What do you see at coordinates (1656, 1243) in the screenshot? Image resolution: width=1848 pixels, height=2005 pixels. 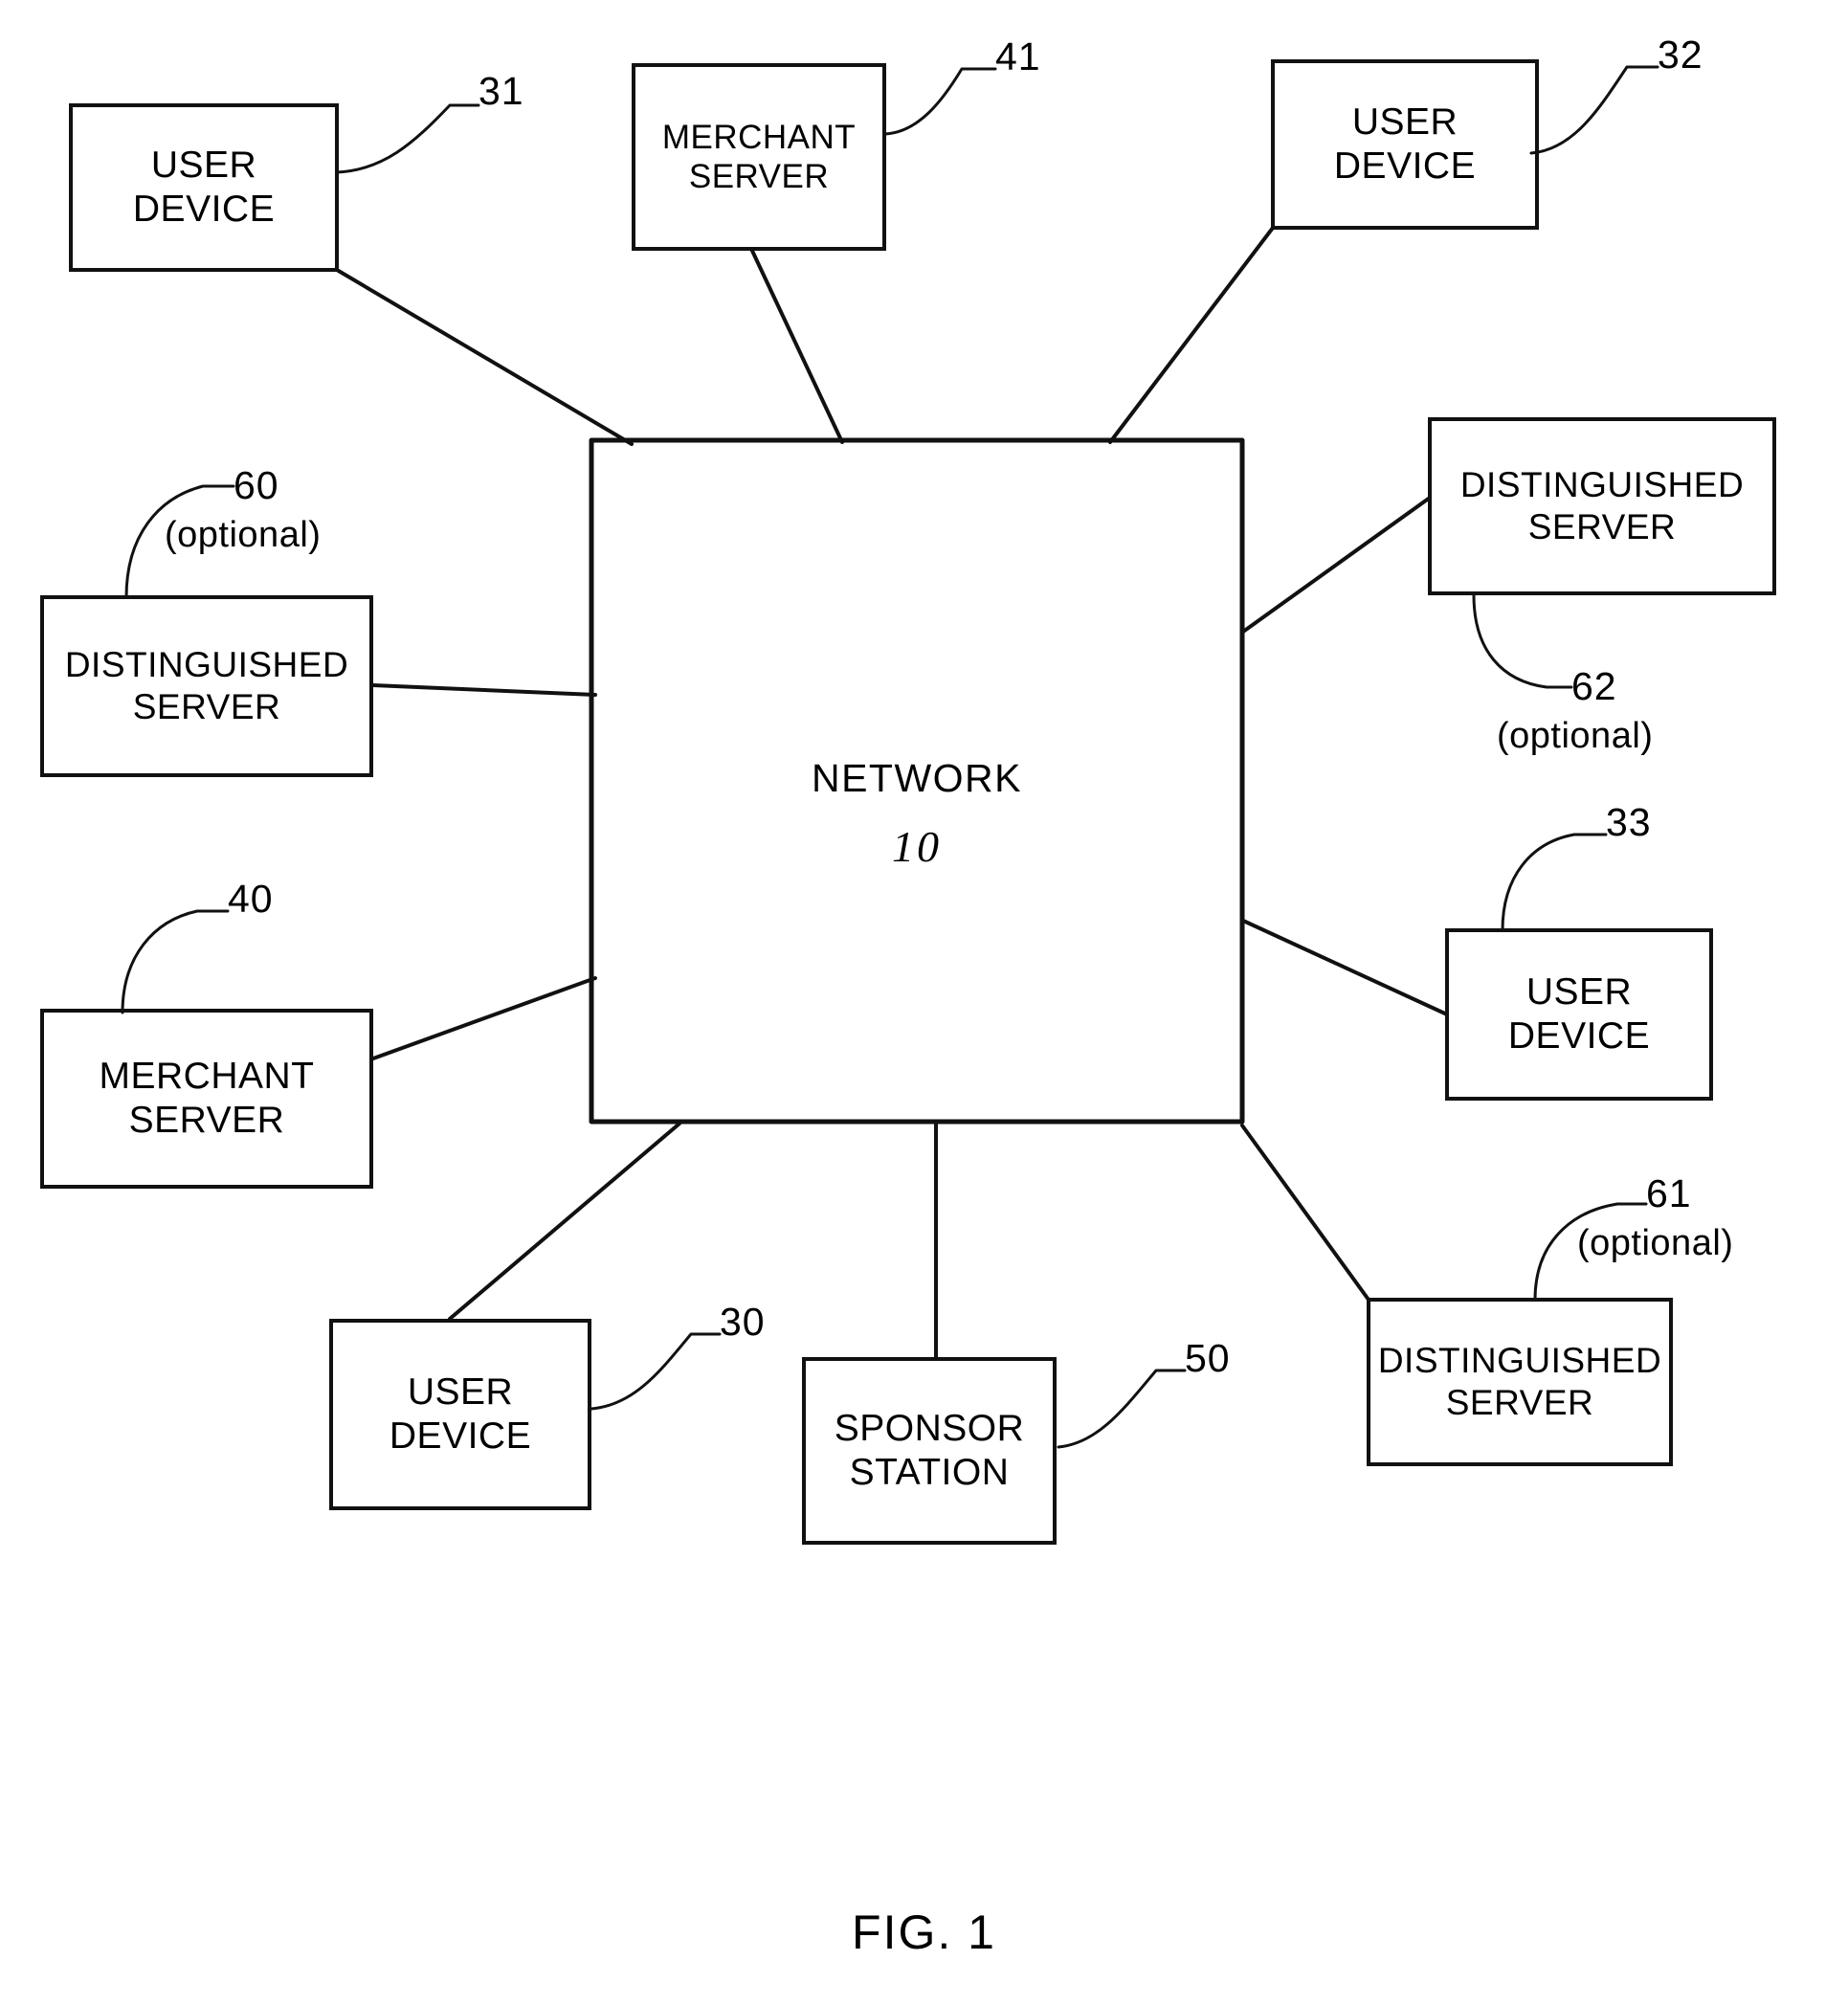 I see `optional-label-61: (optional)` at bounding box center [1656, 1243].